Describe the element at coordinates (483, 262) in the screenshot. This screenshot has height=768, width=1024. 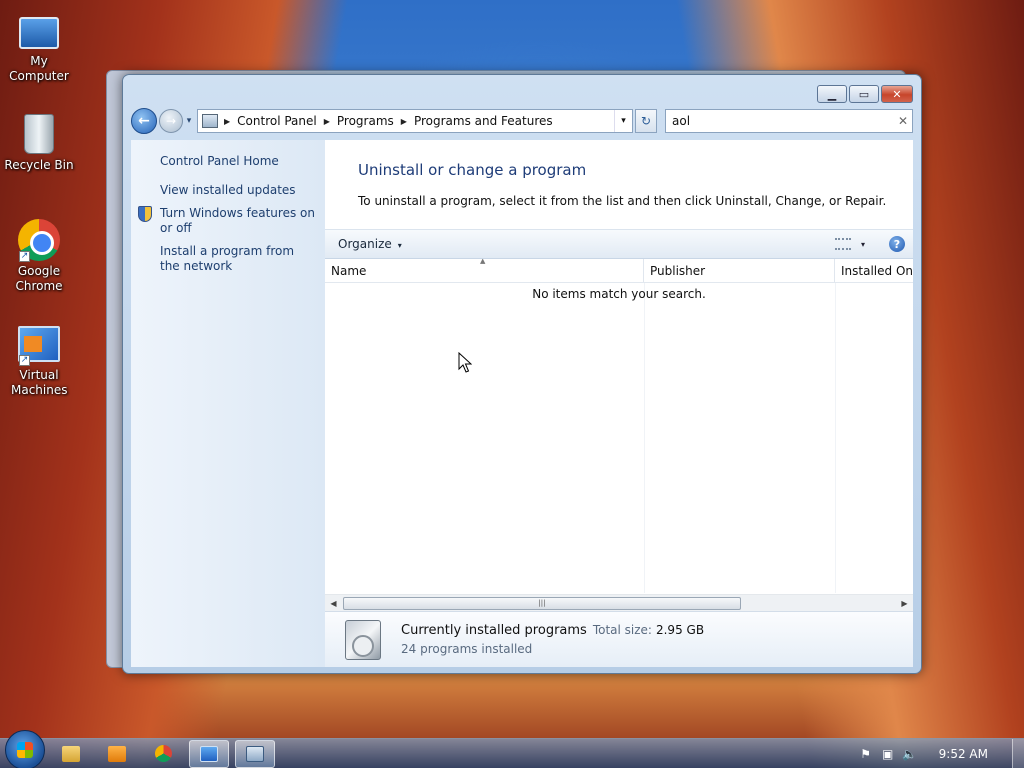
I see `sort-ascending-icon: ▲` at that location.